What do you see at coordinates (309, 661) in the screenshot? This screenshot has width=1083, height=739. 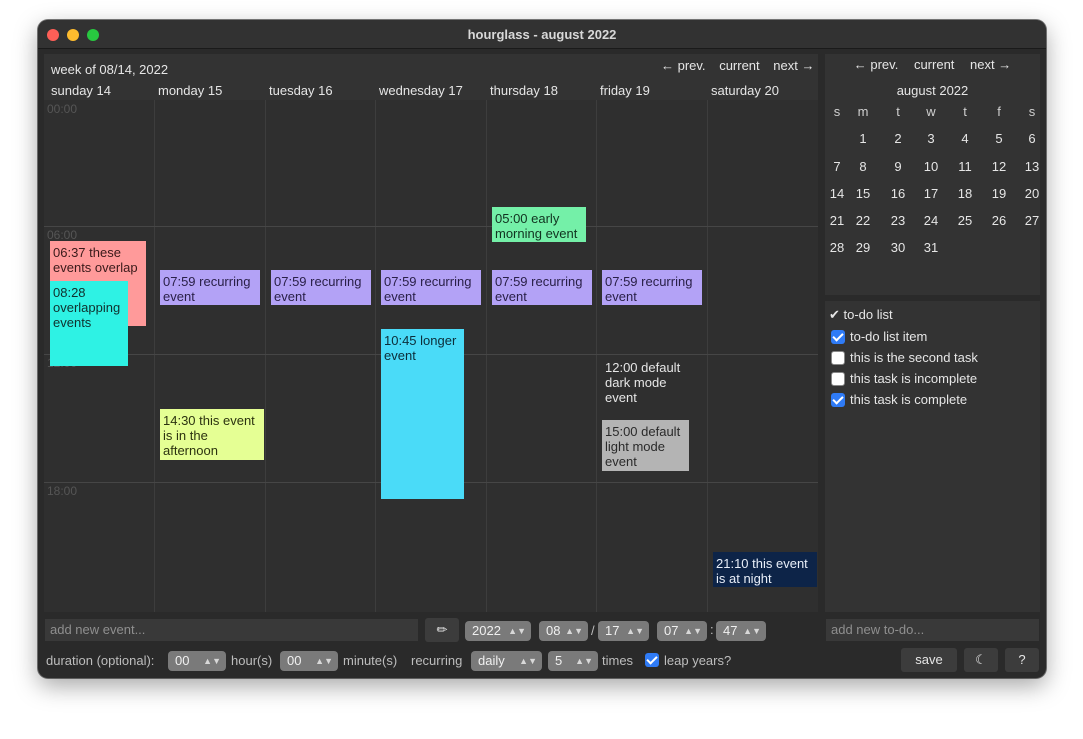 I see `duration-minutes-stepper: 00 ▲▼` at bounding box center [309, 661].